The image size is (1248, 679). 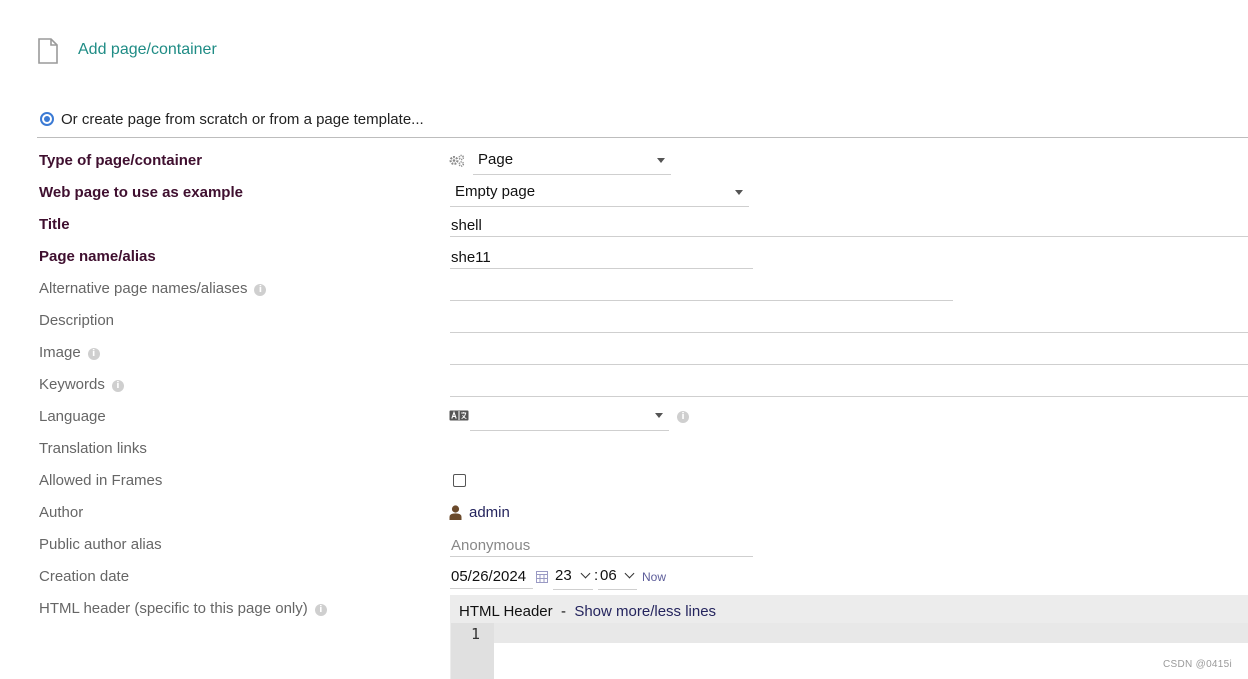 I want to click on example-select: Empty page, so click(x=599, y=195).